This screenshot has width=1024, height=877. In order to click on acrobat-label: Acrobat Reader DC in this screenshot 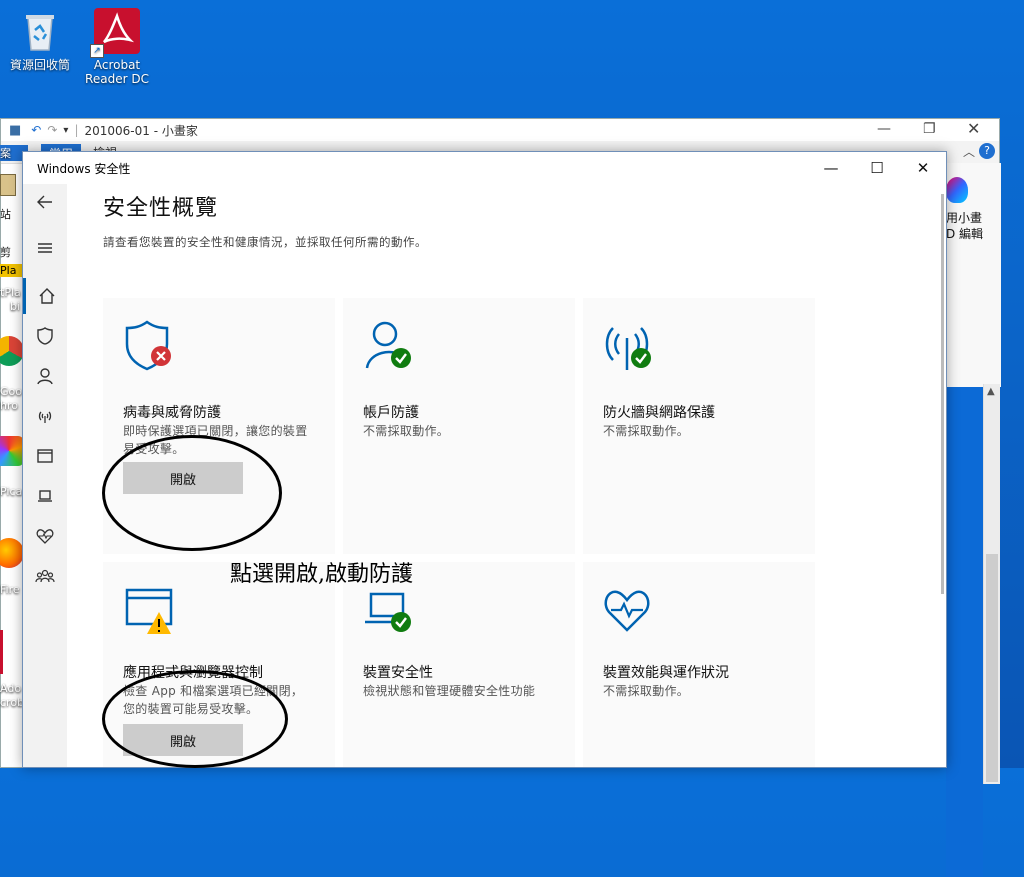, I will do `click(117, 72)`.